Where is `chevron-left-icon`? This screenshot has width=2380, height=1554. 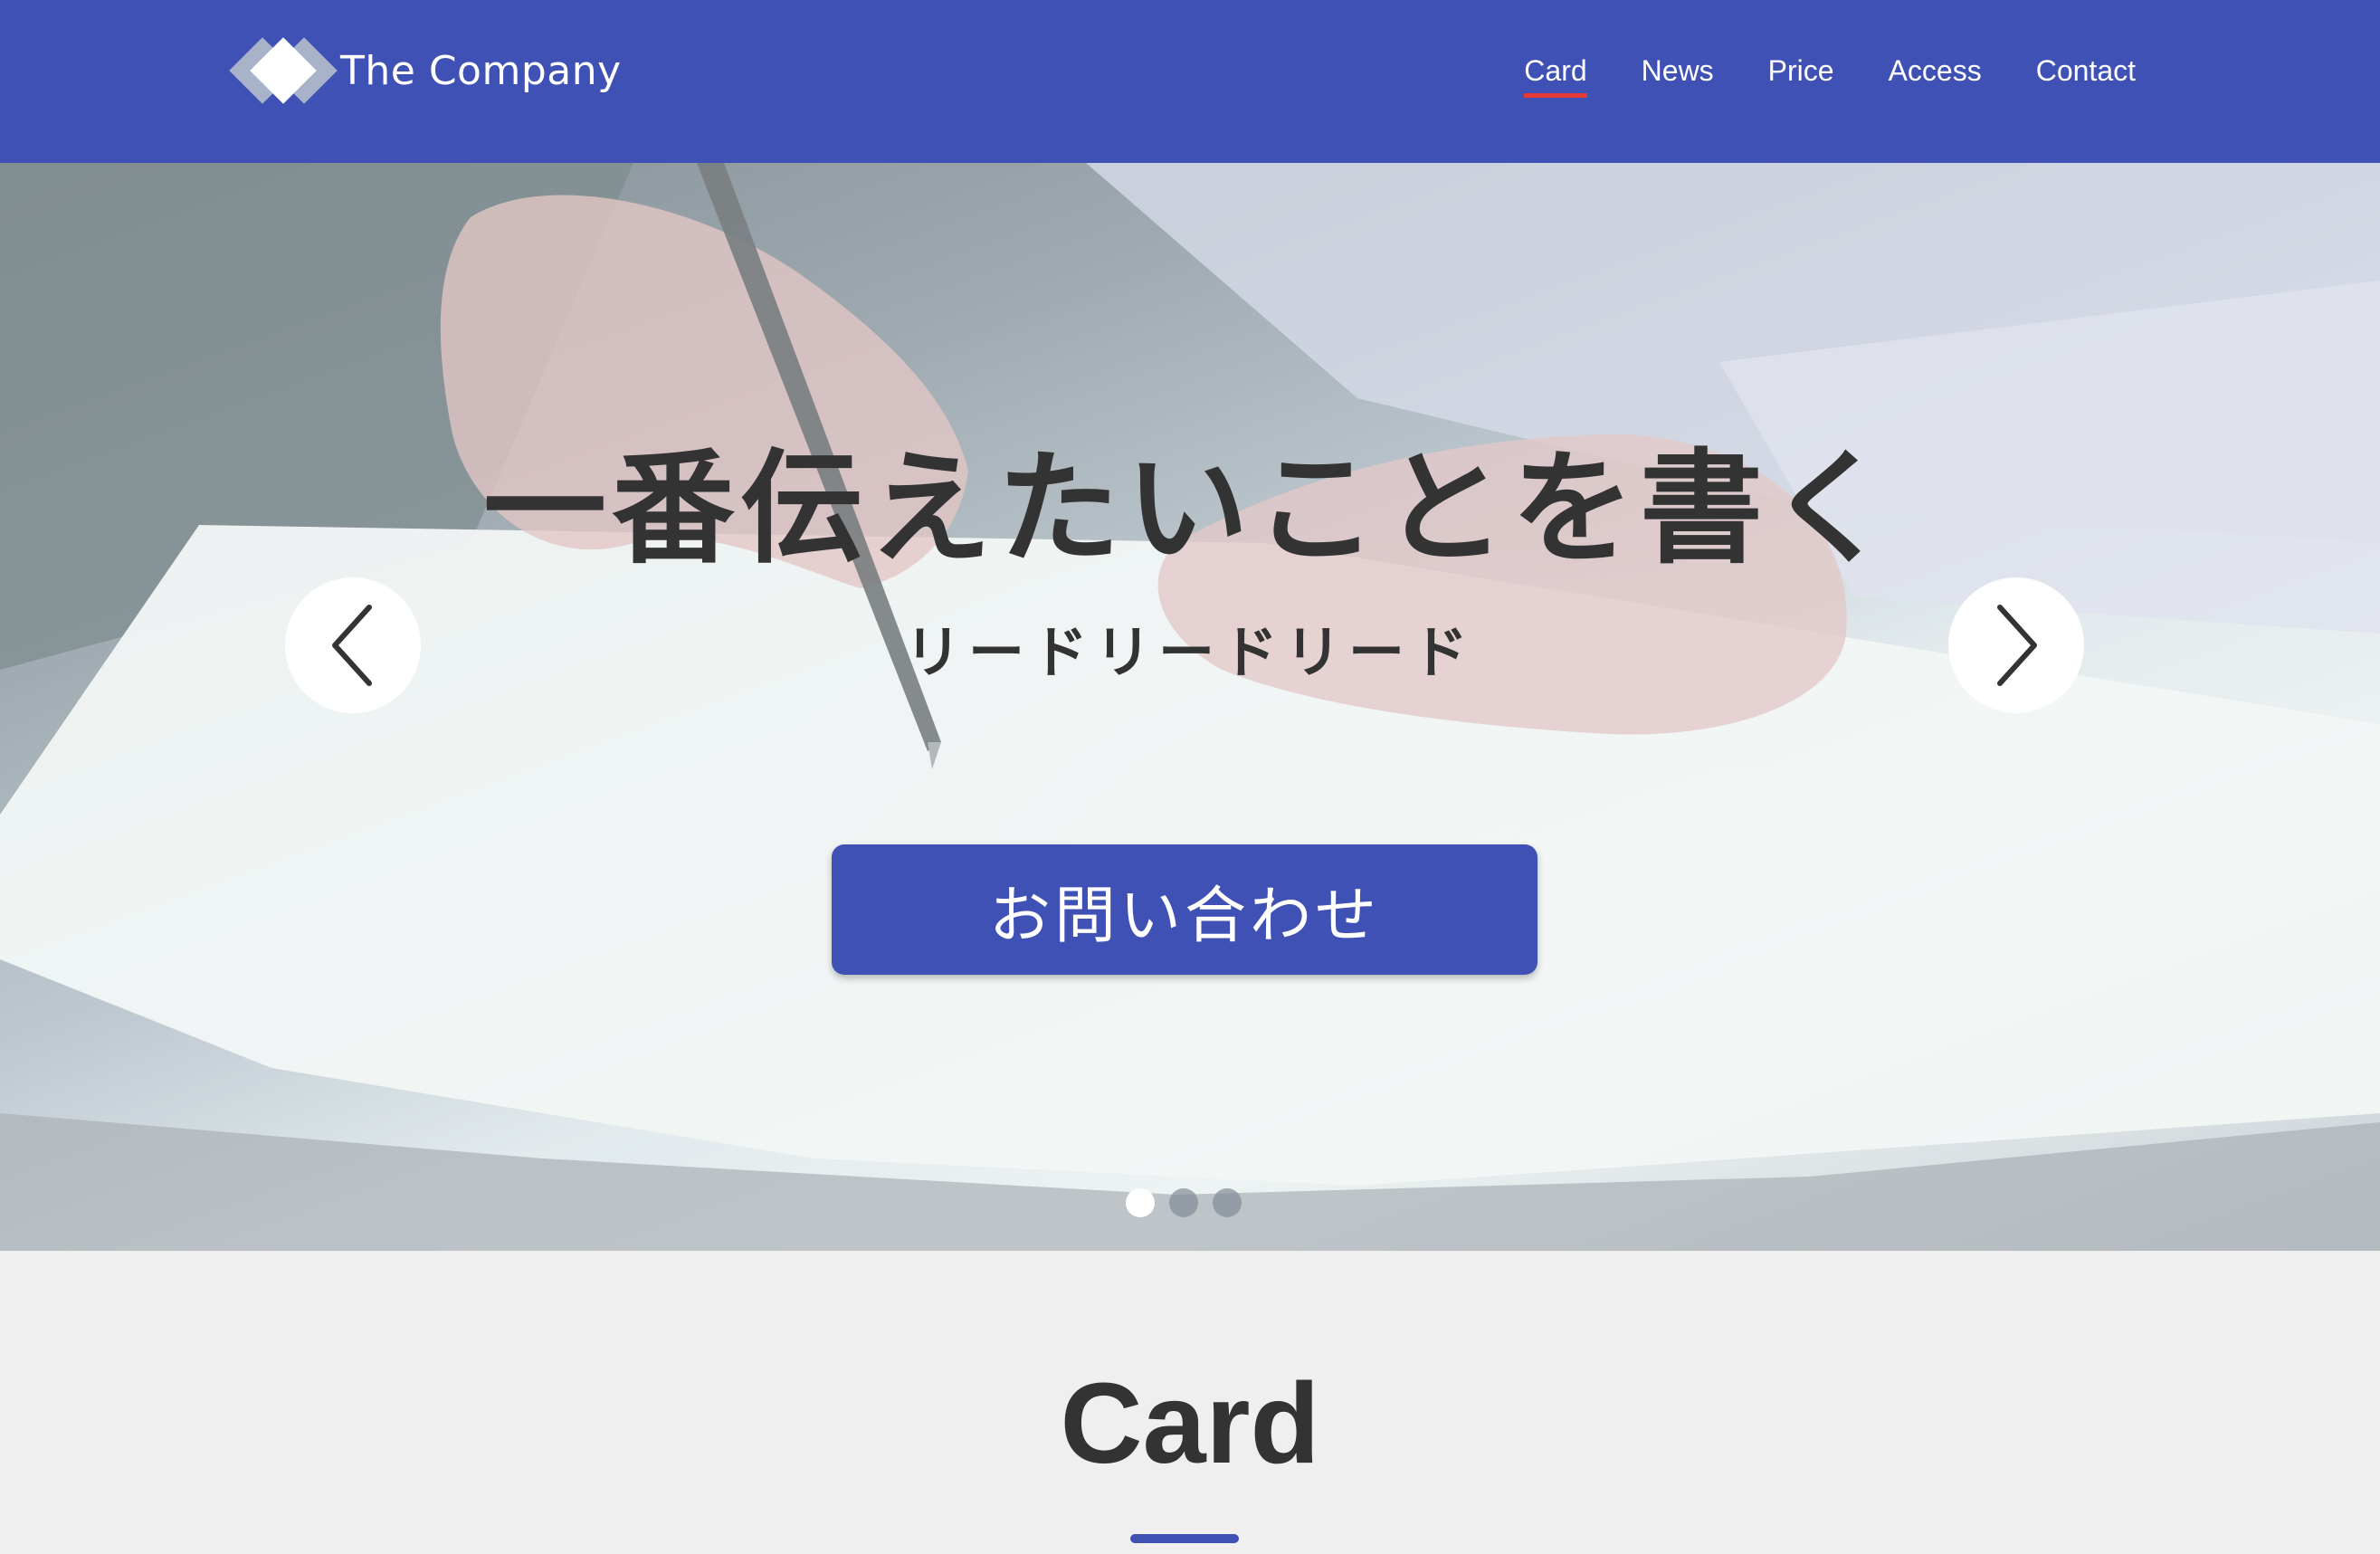 chevron-left-icon is located at coordinates (352, 645).